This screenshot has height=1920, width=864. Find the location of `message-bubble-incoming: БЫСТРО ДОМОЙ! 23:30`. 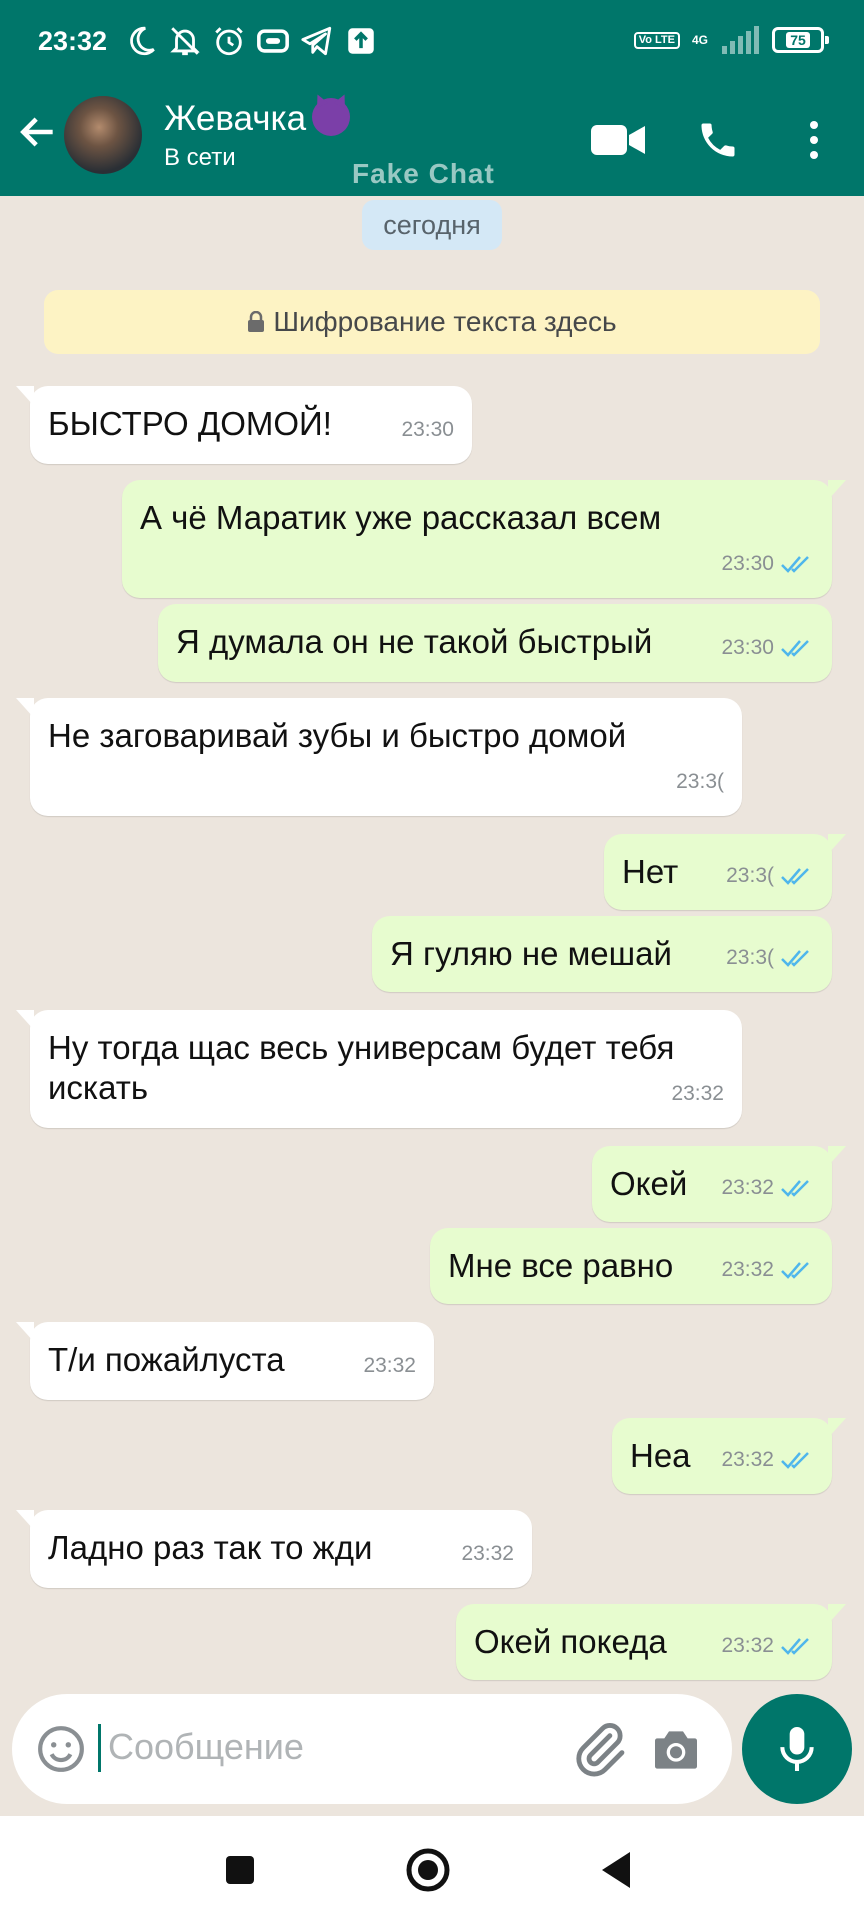

message-bubble-incoming: БЫСТРО ДОМОЙ! 23:30 is located at coordinates (244, 425).